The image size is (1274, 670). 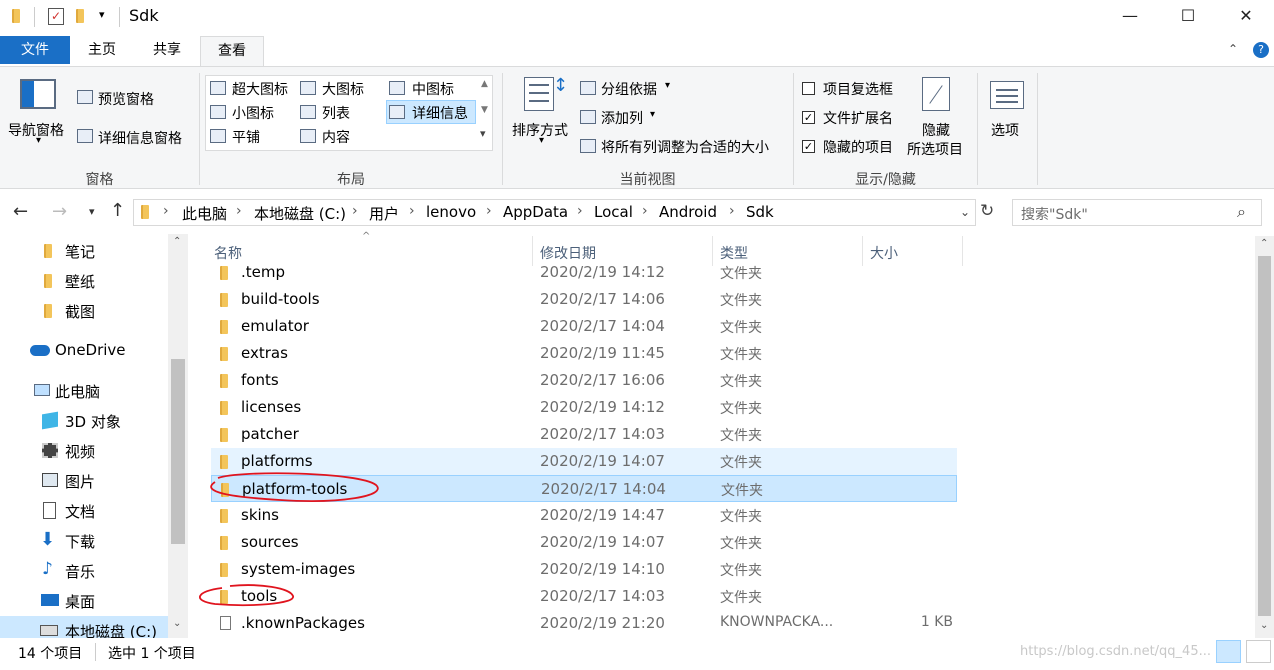 What do you see at coordinates (84, 541) in the screenshot?
I see `sidebar-item-downloads: ⬇ 下载` at bounding box center [84, 541].